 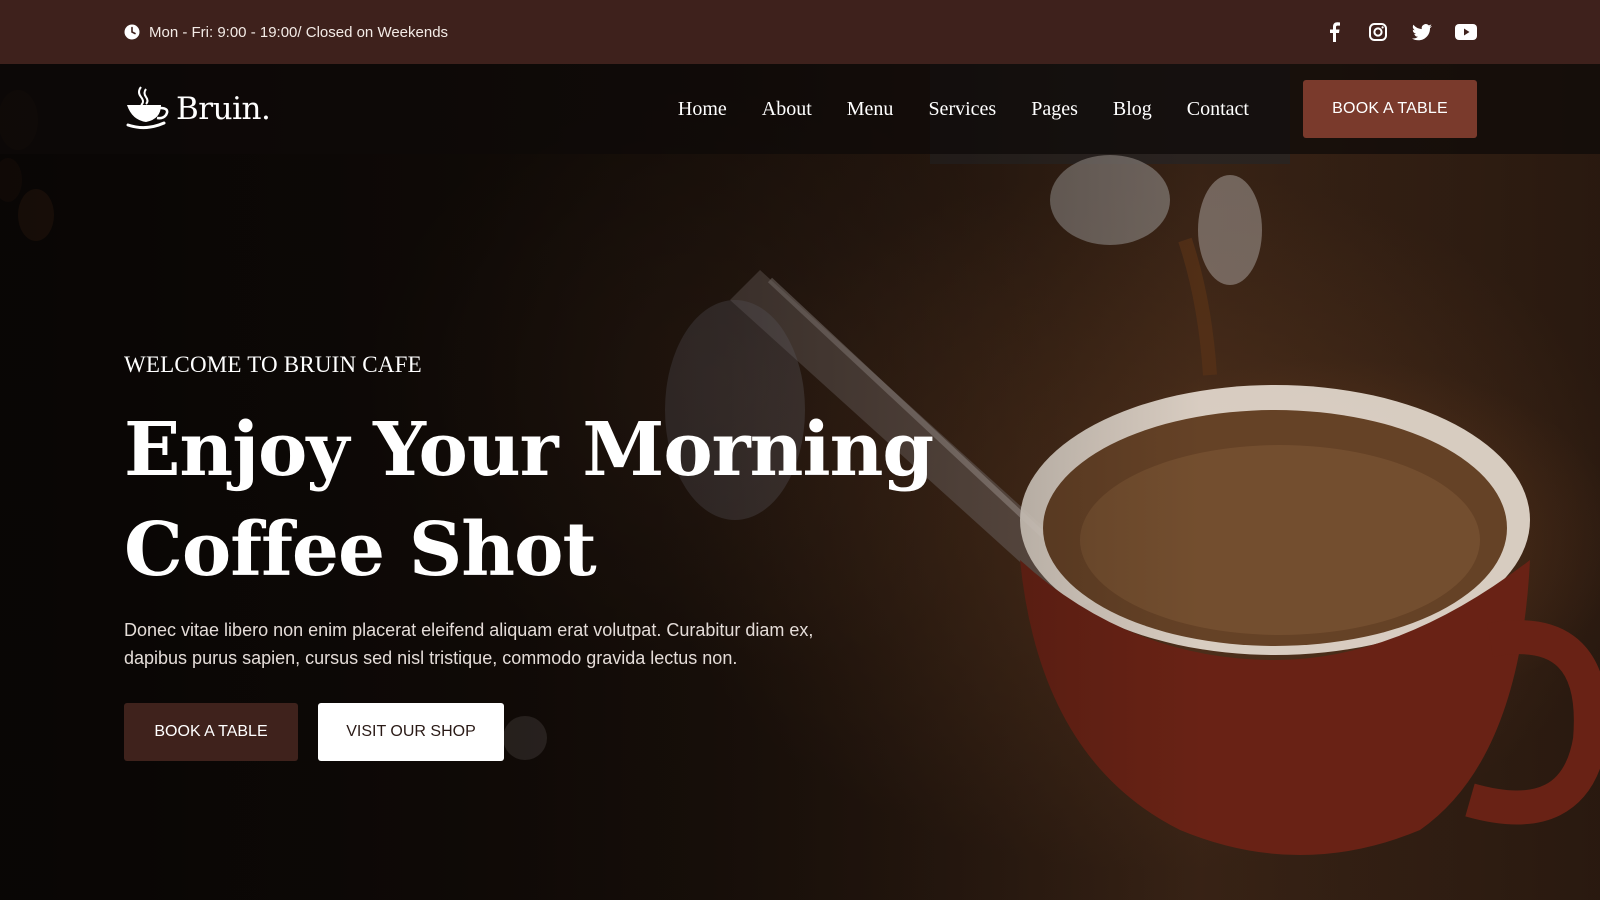 I want to click on hero-buttons: BOOK A TABLE VISIT OUR SHOP, so click(x=534, y=732).